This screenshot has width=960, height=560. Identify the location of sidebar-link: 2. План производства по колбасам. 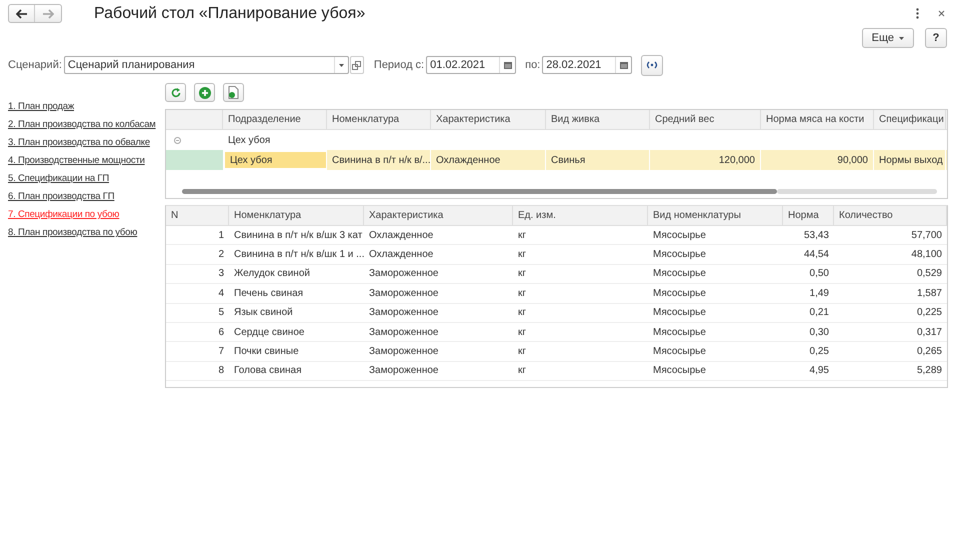
(86, 124).